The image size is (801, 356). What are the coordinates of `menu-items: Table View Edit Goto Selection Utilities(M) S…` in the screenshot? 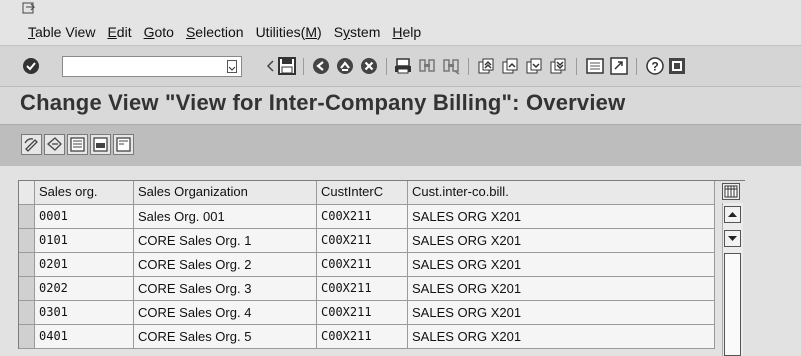 It's located at (230, 32).